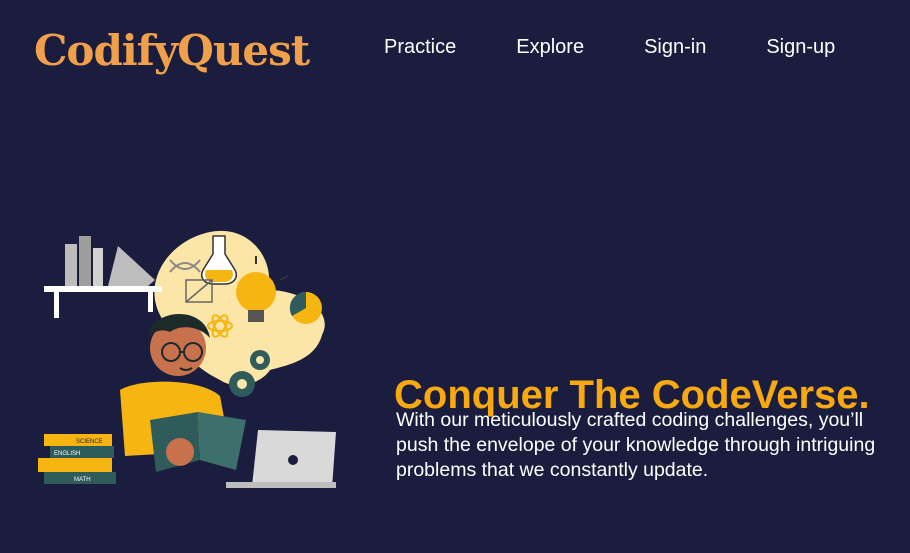  I want to click on nav-sign-in-link: Sign-in, so click(675, 47).